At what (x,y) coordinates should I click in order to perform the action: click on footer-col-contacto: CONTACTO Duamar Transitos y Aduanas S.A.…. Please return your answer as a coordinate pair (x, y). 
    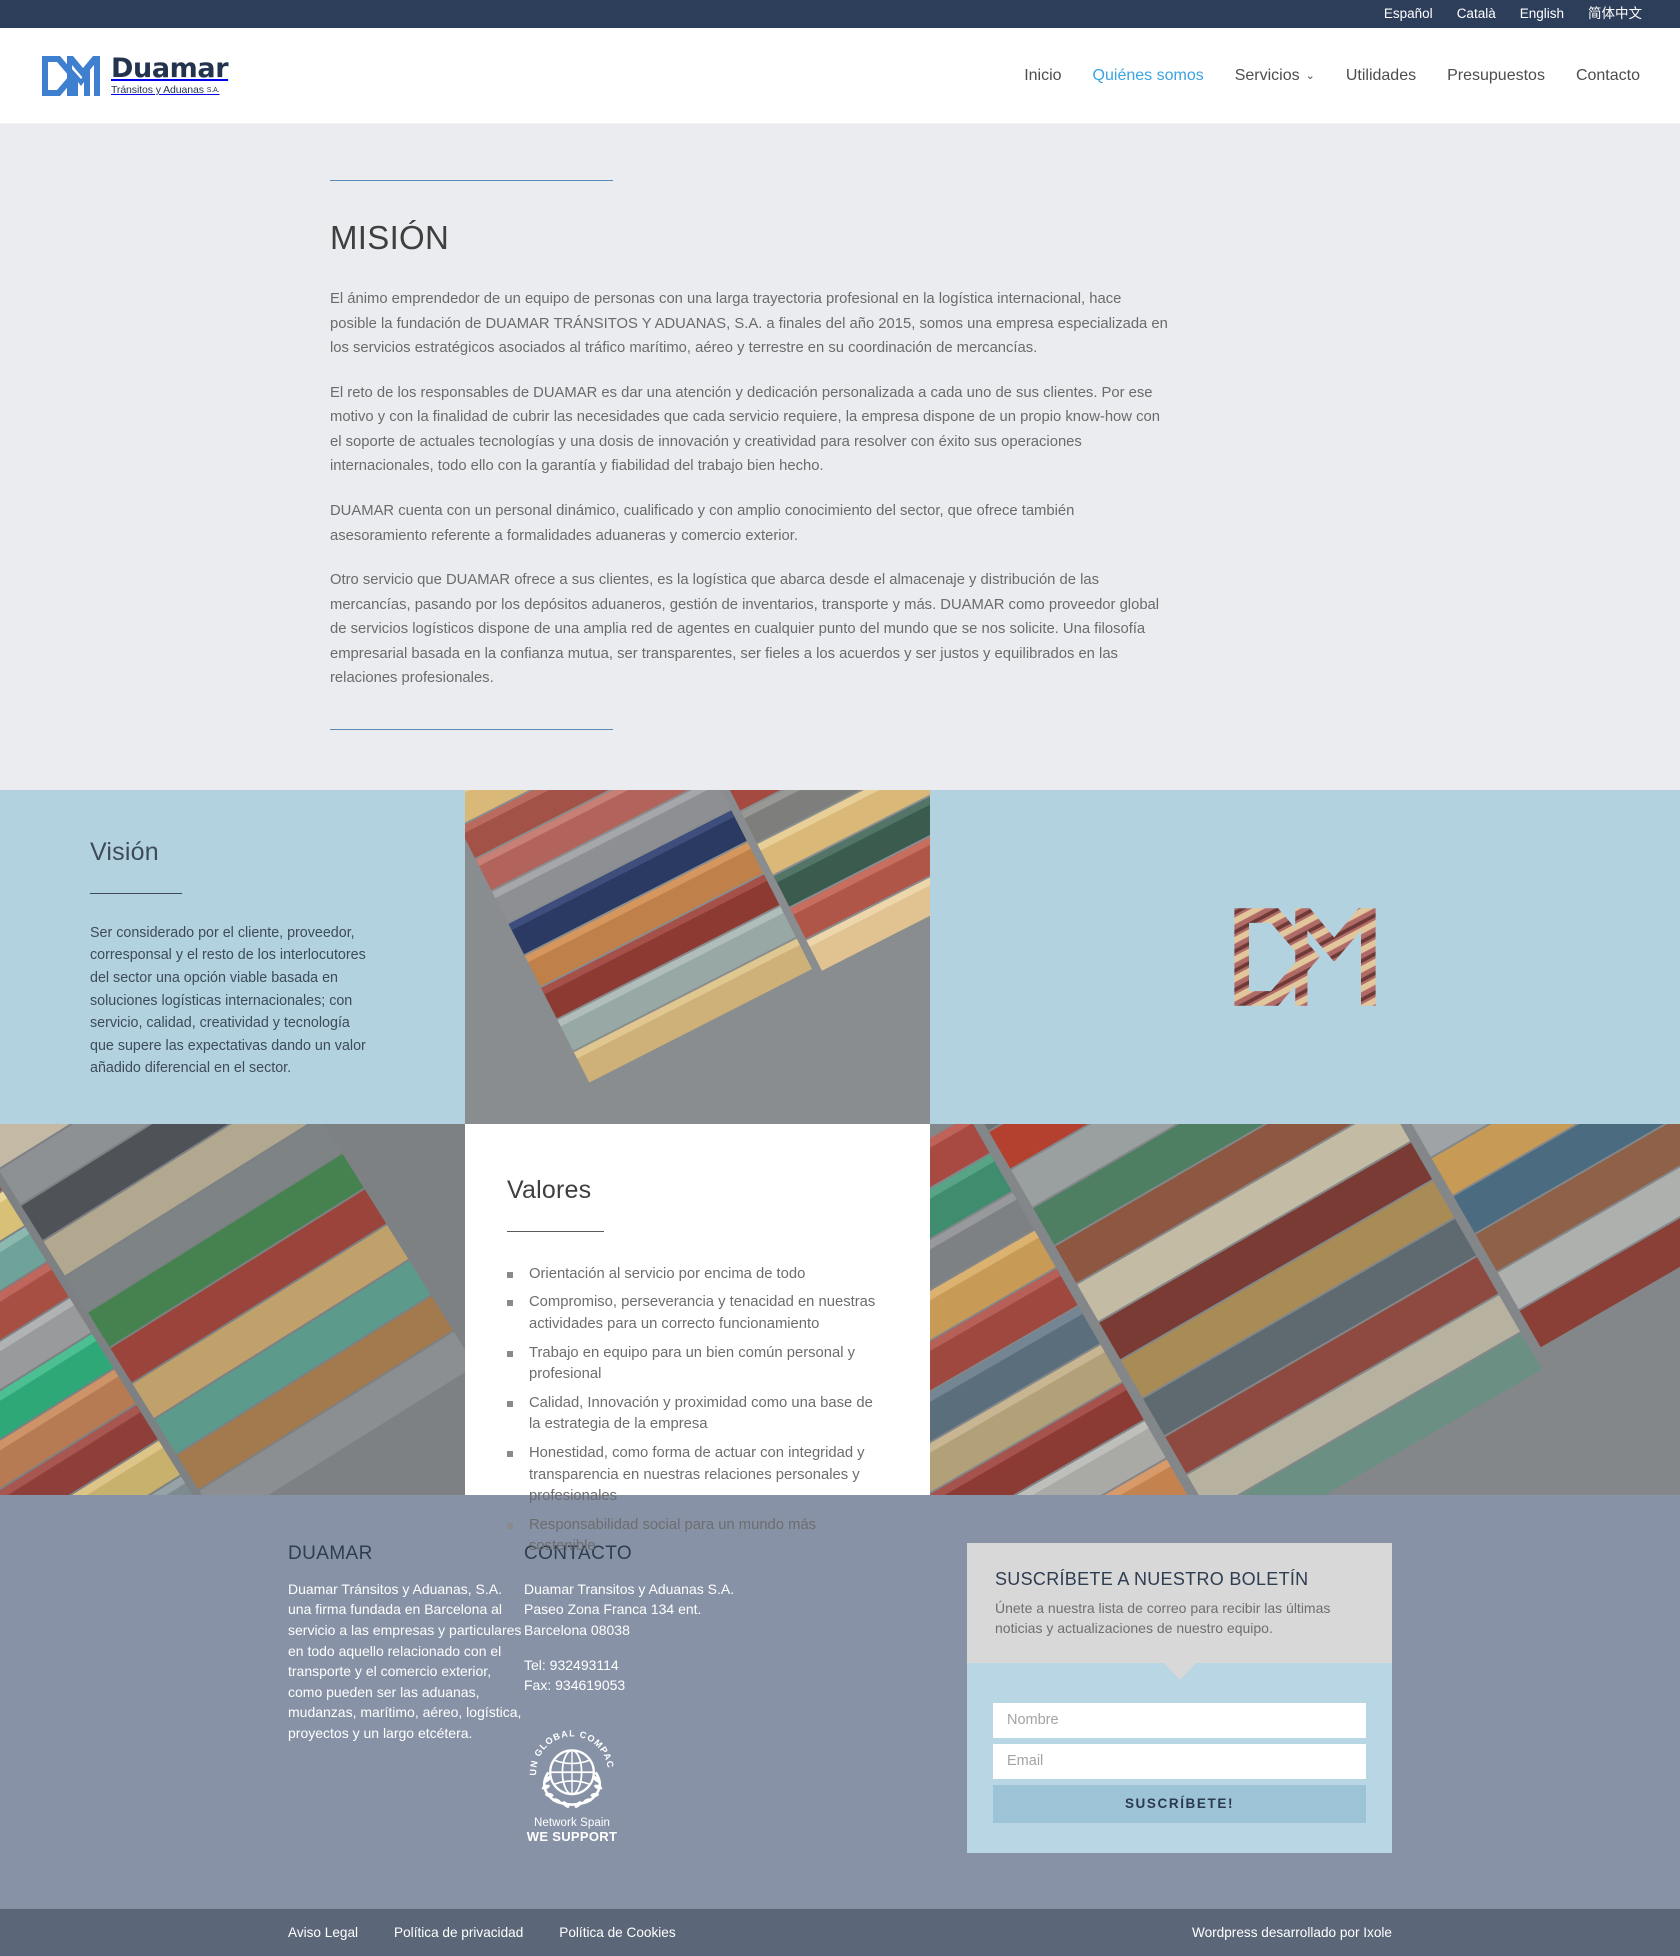
    Looking at the image, I should click on (642, 1693).